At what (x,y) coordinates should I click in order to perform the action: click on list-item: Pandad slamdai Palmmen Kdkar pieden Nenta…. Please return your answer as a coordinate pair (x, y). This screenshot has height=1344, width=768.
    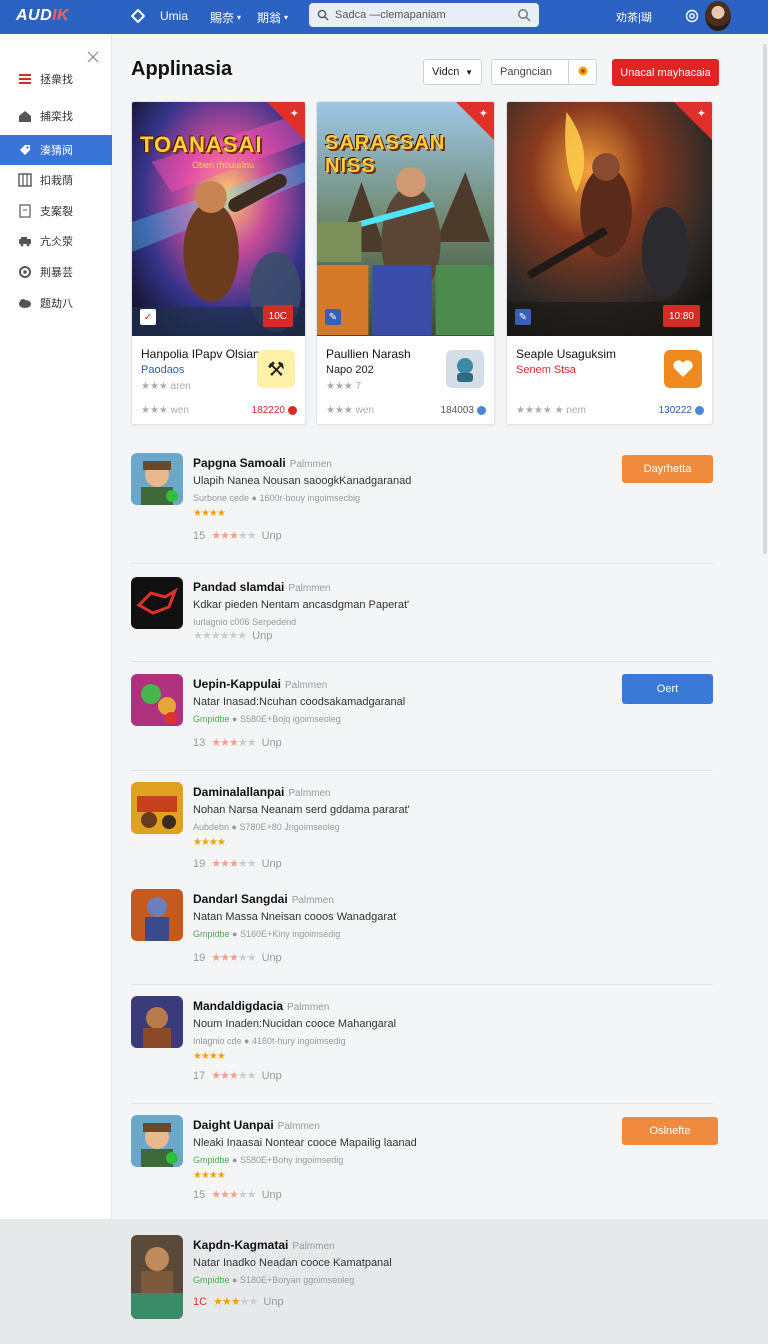
    Looking at the image, I should click on (422, 619).